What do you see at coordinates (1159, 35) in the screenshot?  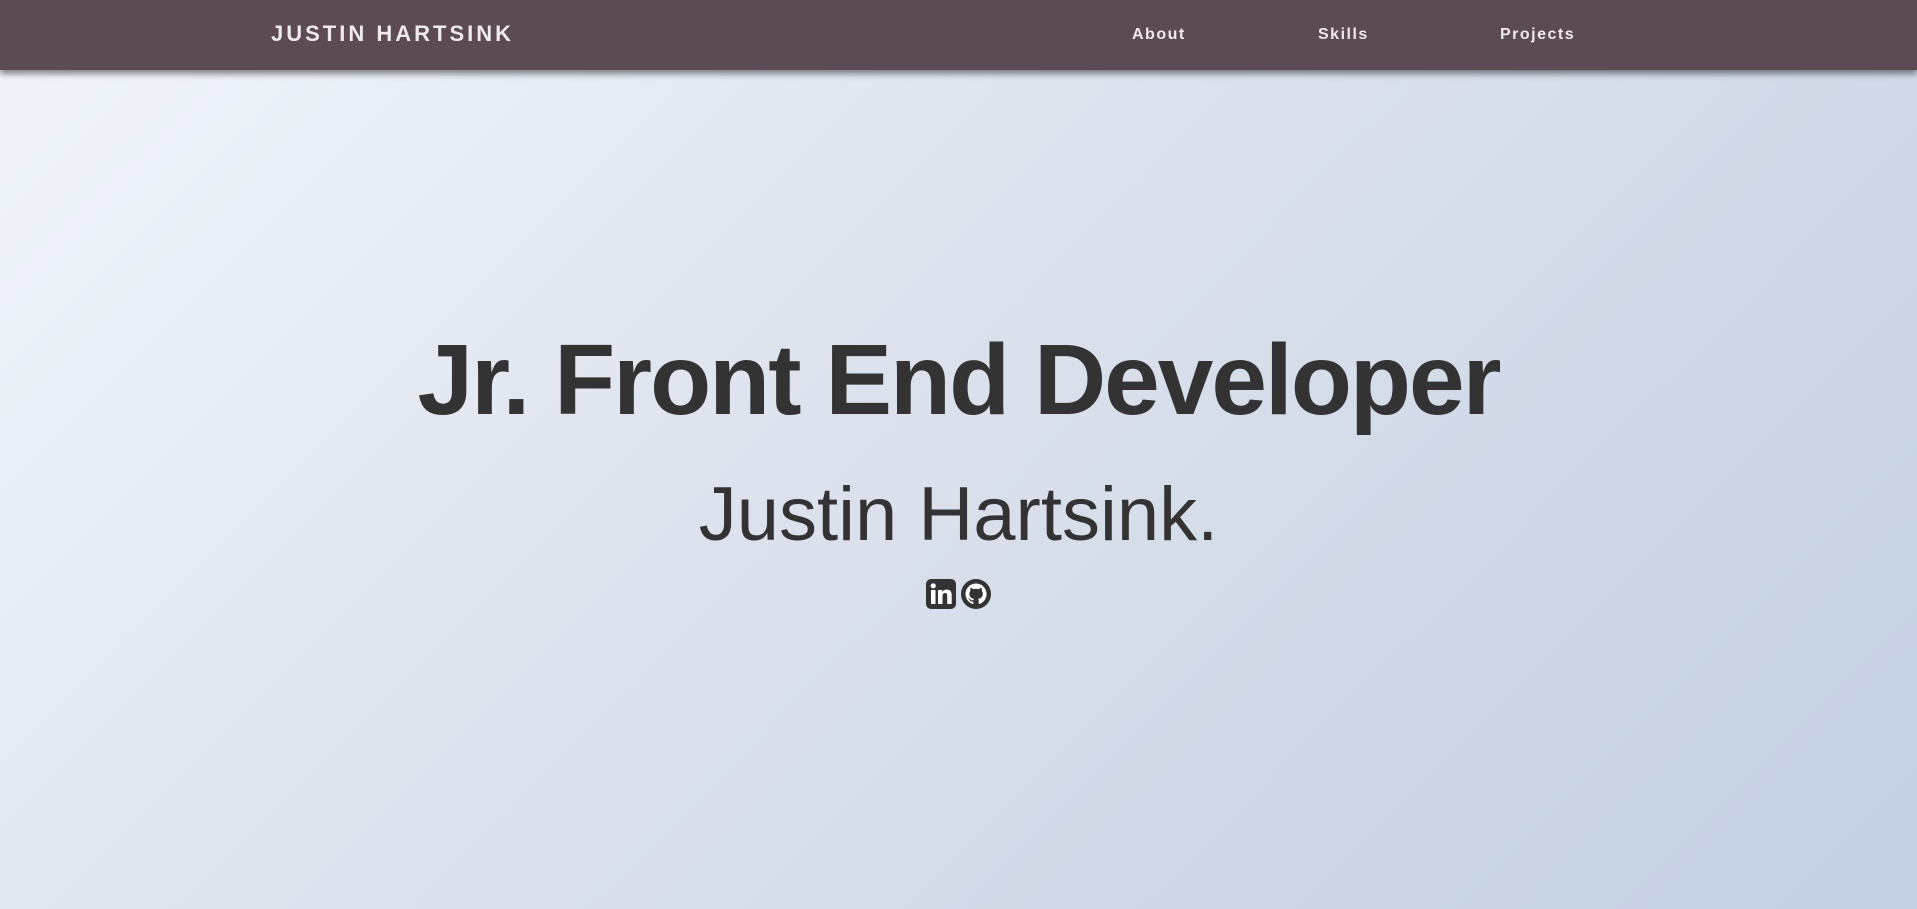 I see `nav-link-about: About` at bounding box center [1159, 35].